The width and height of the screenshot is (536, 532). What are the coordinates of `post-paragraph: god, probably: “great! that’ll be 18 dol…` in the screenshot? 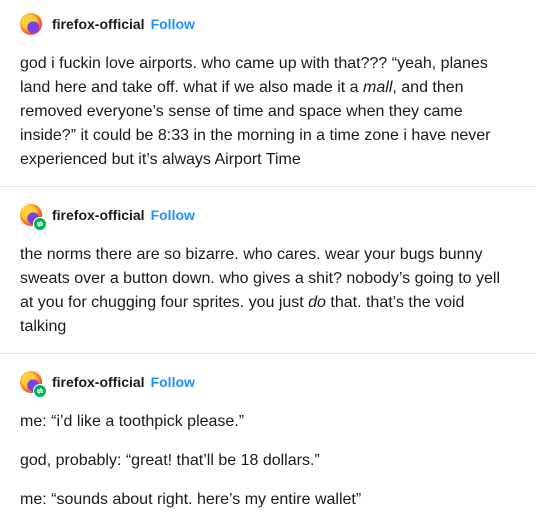 It's located at (170, 460).